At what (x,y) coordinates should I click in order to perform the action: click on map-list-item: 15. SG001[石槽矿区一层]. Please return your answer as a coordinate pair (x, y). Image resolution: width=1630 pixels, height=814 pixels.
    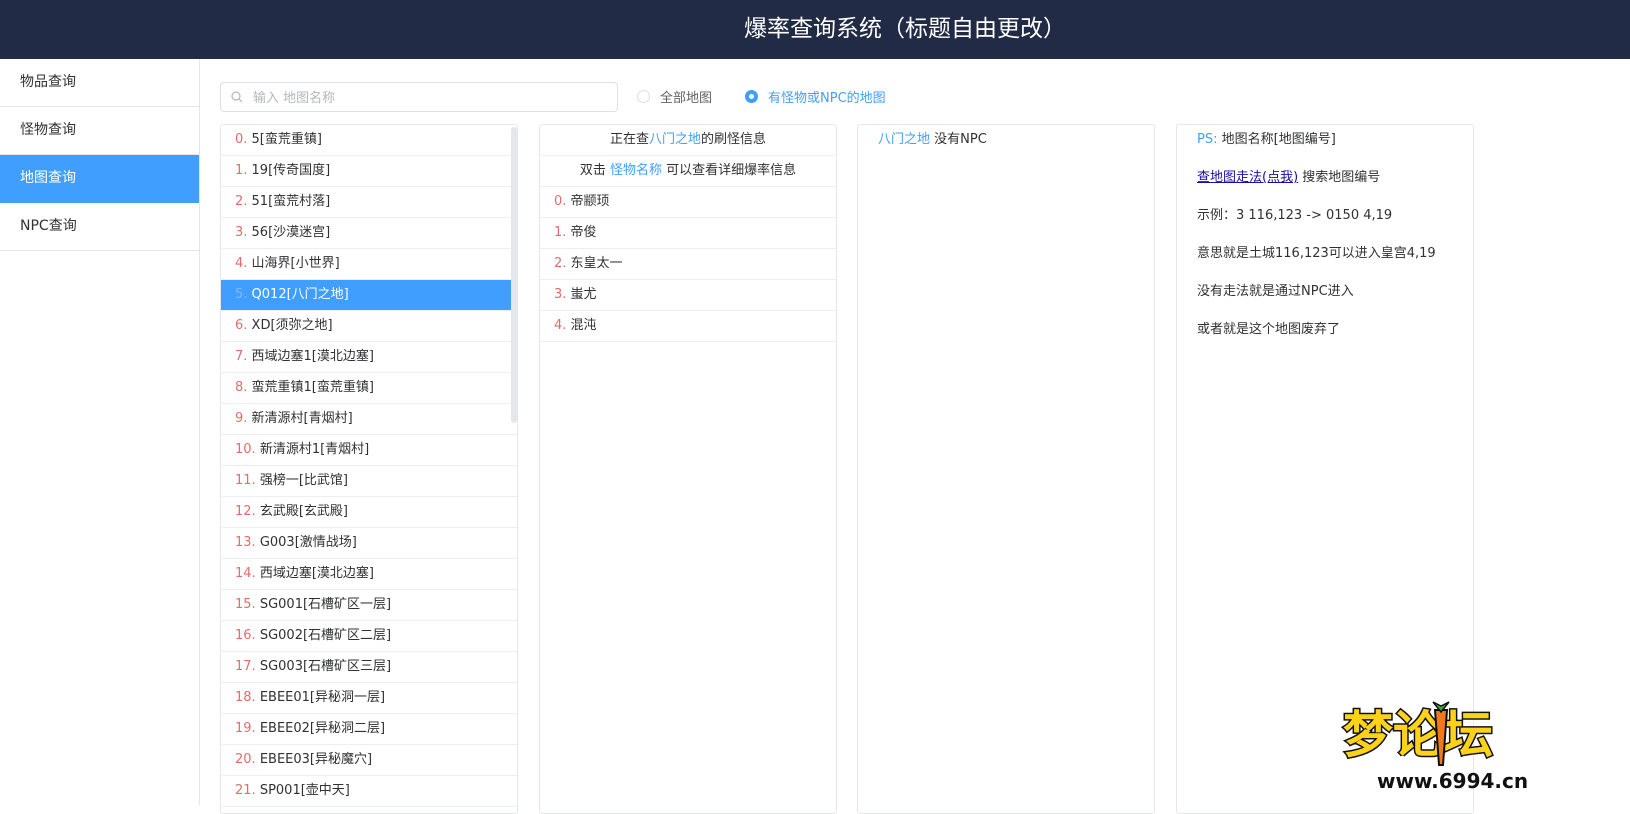
    Looking at the image, I should click on (369, 605).